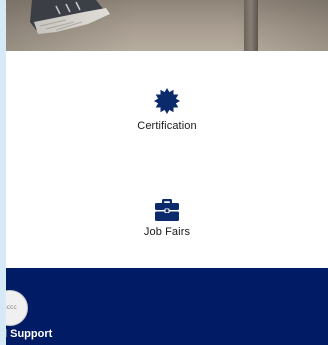 The width and height of the screenshot is (328, 345). I want to click on tile-certification: Certification, so click(167, 109).